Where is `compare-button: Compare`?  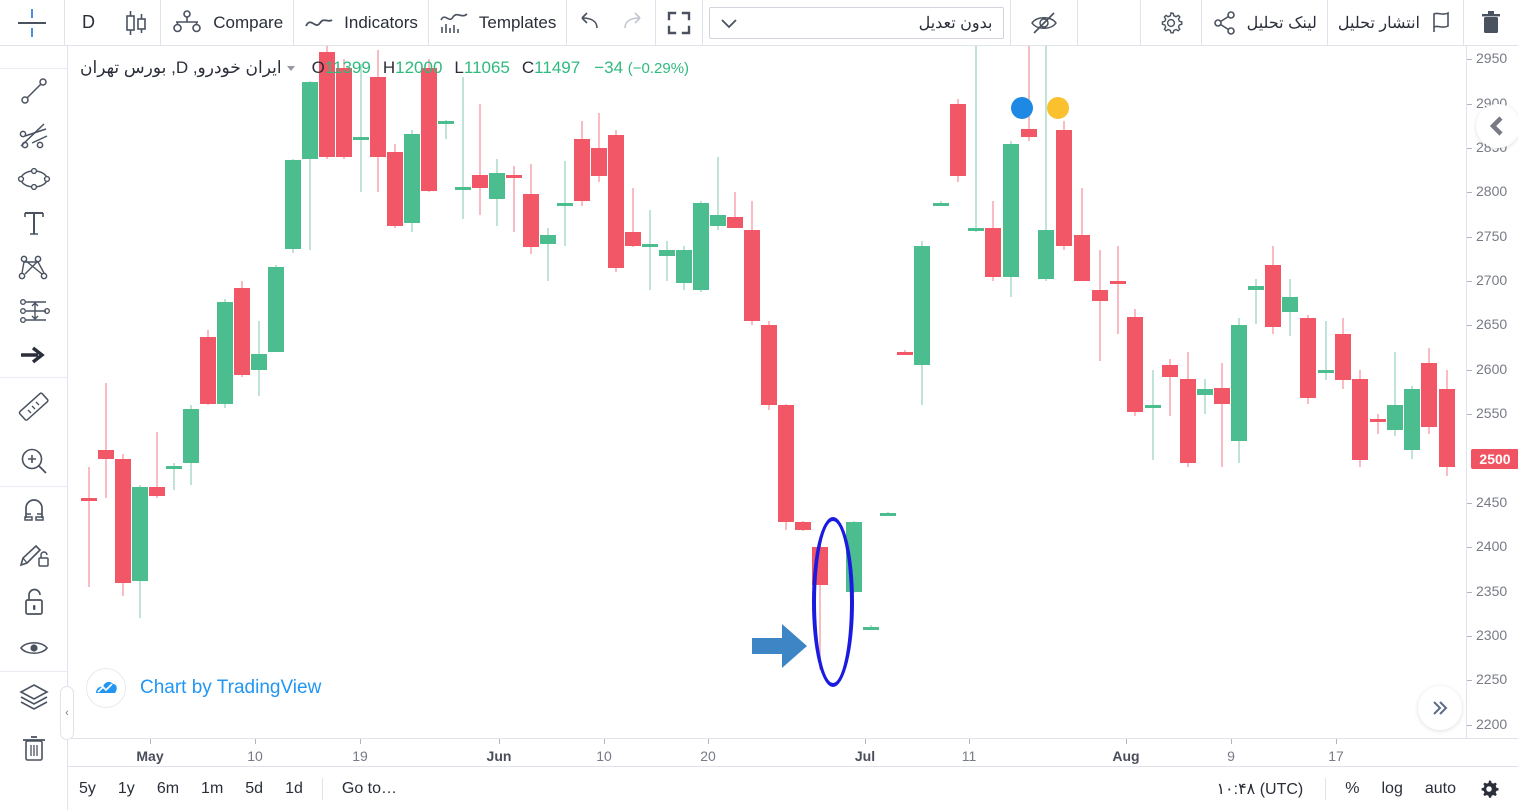 compare-button: Compare is located at coordinates (227, 23).